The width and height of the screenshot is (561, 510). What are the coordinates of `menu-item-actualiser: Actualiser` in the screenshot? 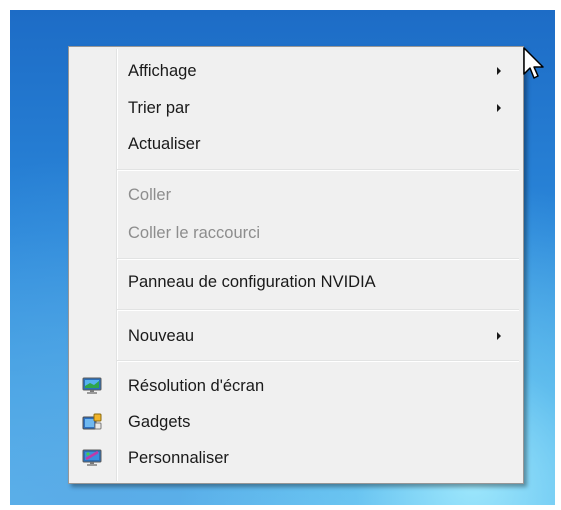 It's located at (296, 144).